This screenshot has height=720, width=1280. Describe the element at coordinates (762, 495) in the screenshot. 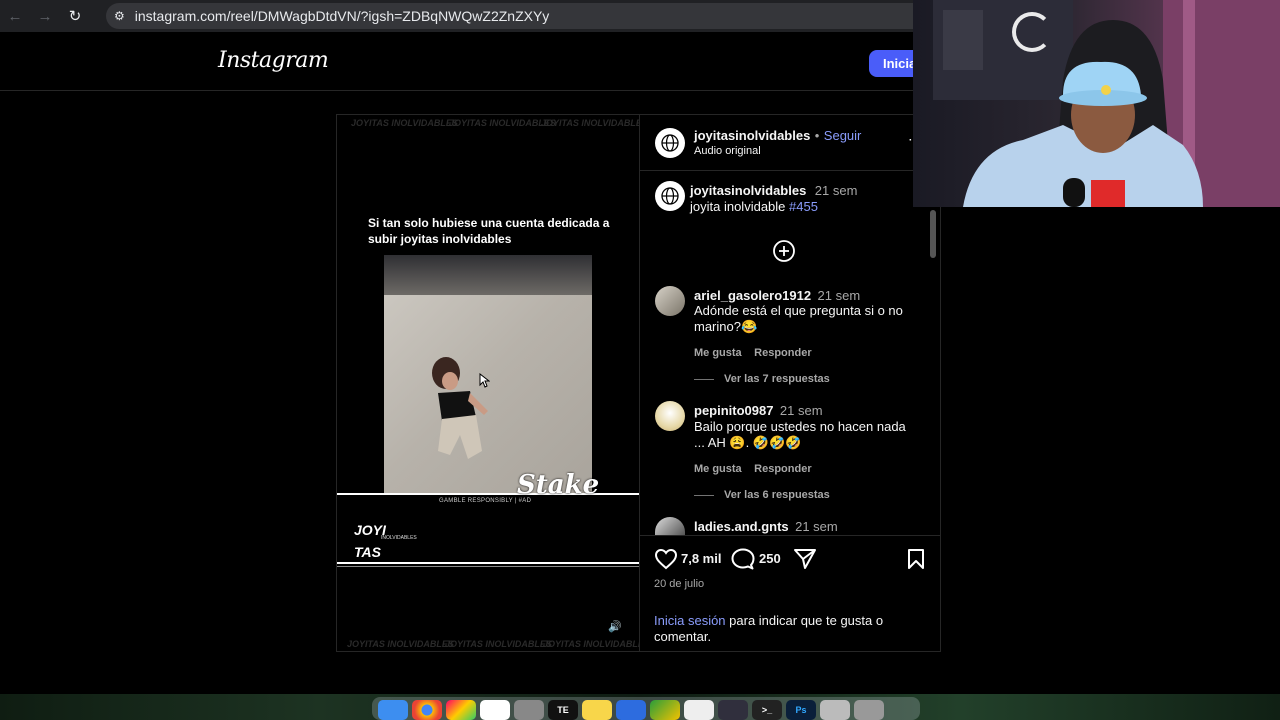

I see `view-replies-button: Ver las 6 respuestas` at that location.